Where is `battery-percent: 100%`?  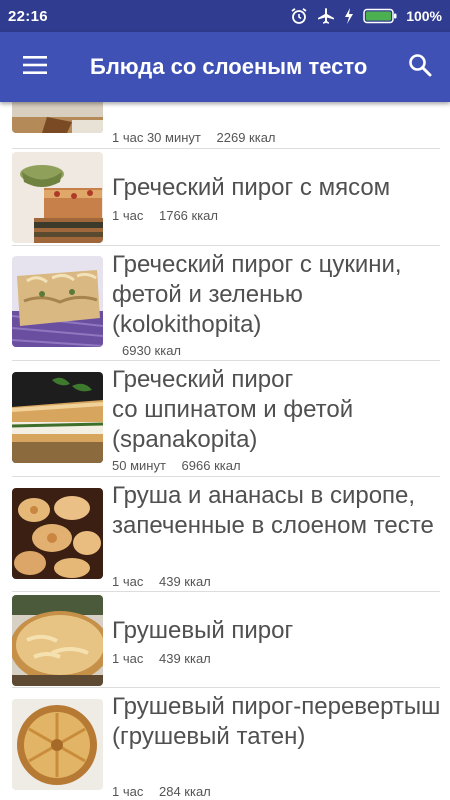
battery-percent: 100% is located at coordinates (424, 16).